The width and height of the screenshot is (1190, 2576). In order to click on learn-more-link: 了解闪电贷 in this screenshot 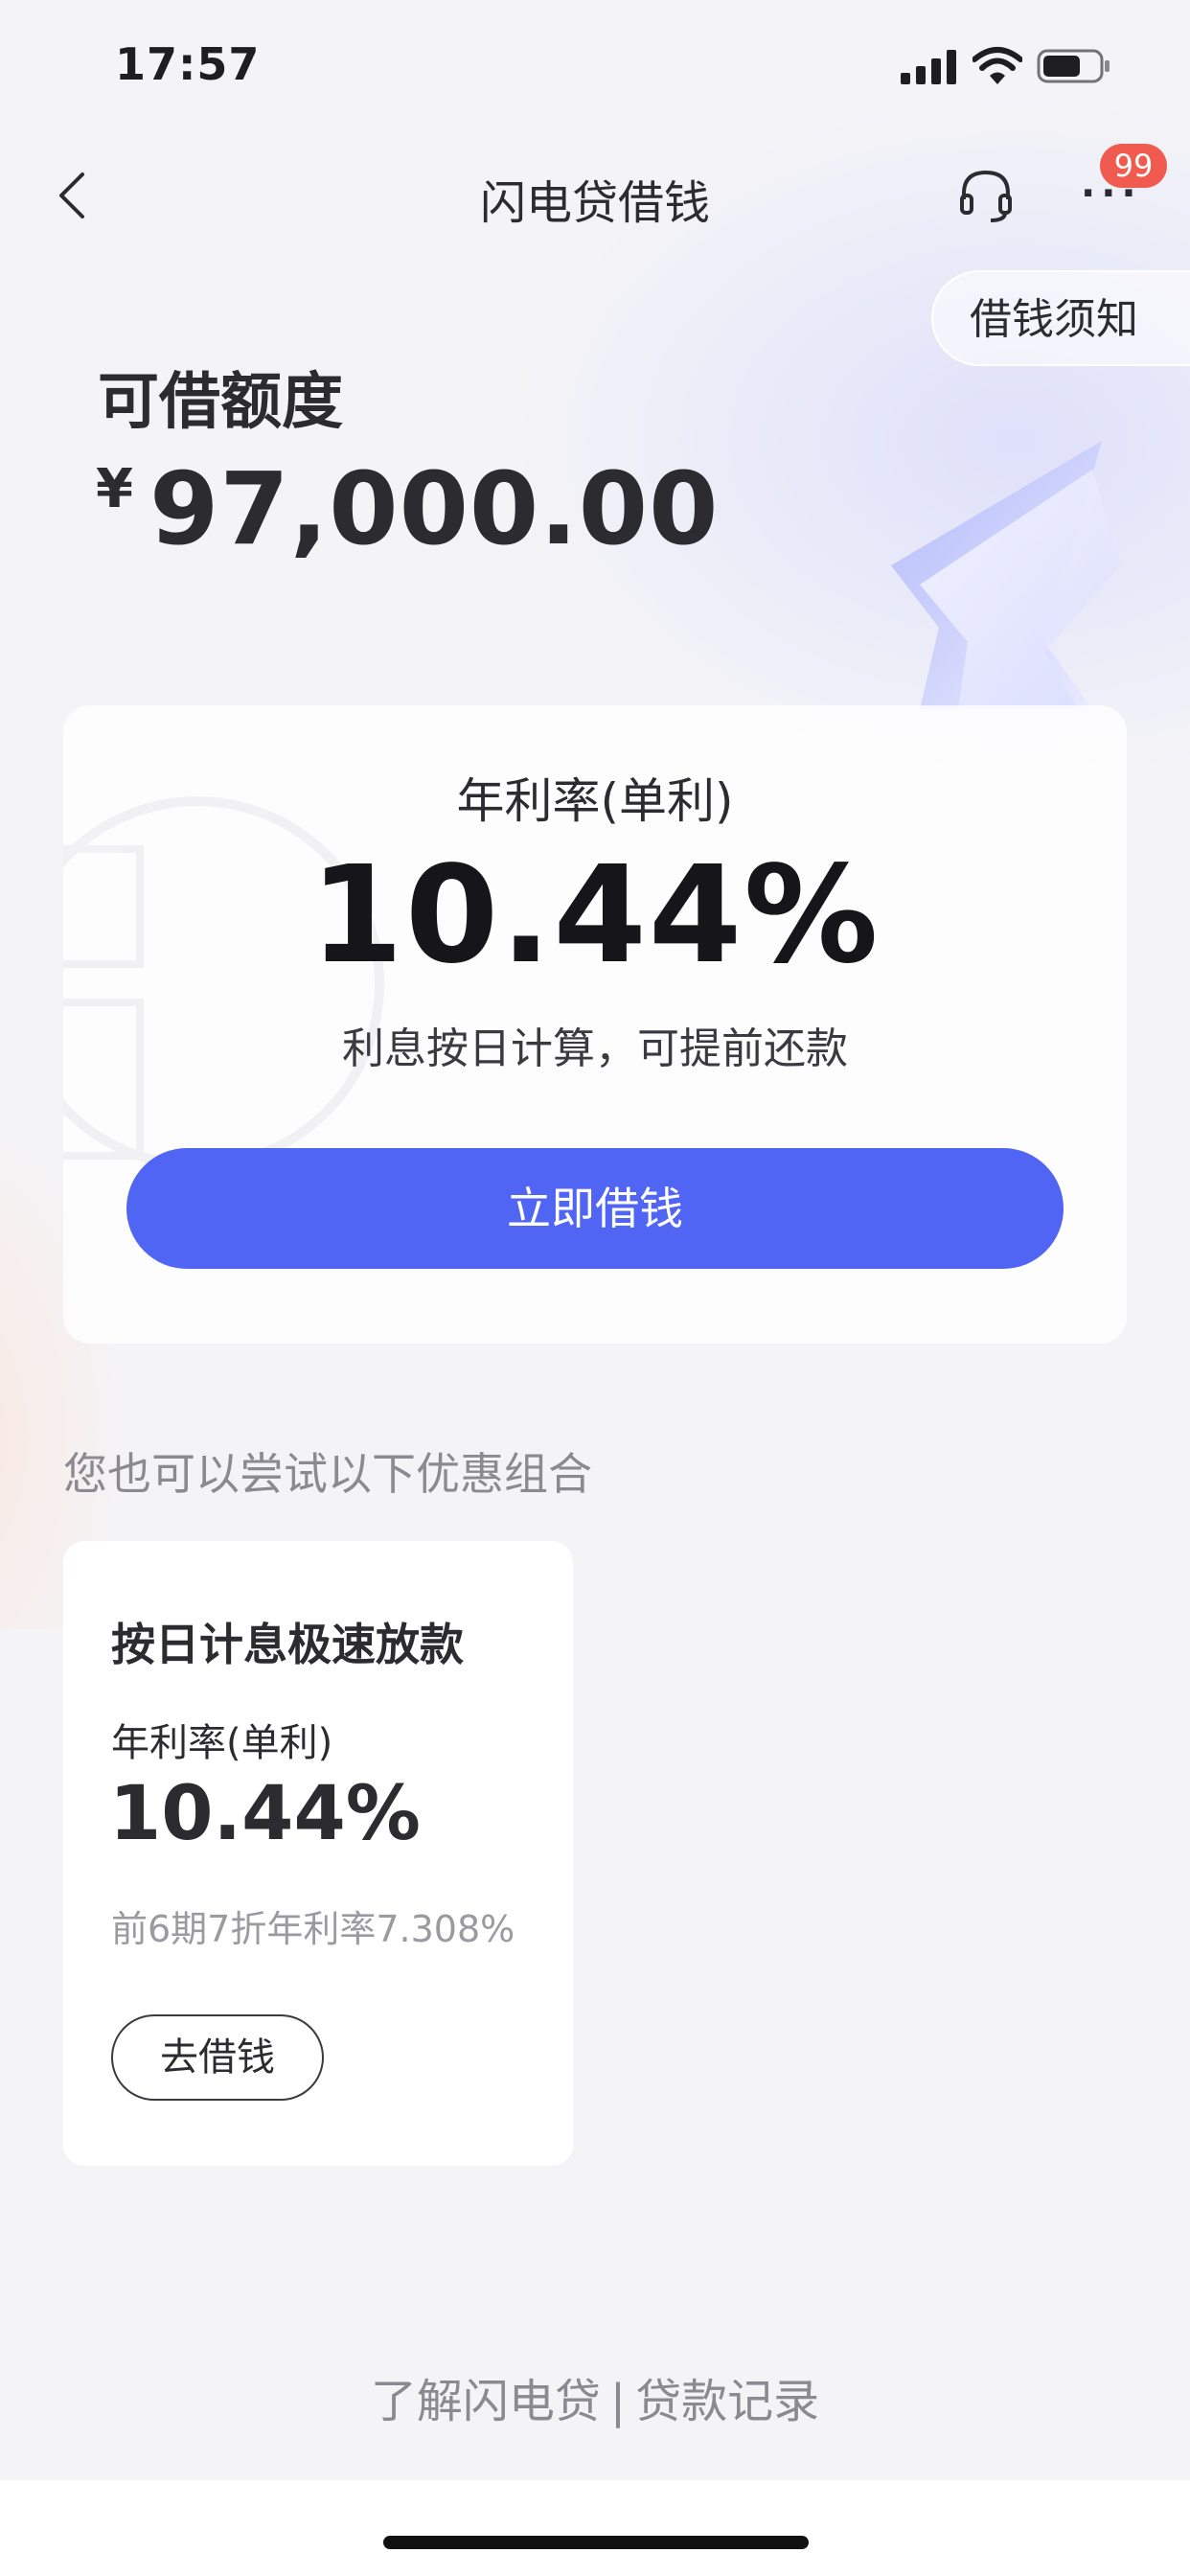, I will do `click(486, 2401)`.